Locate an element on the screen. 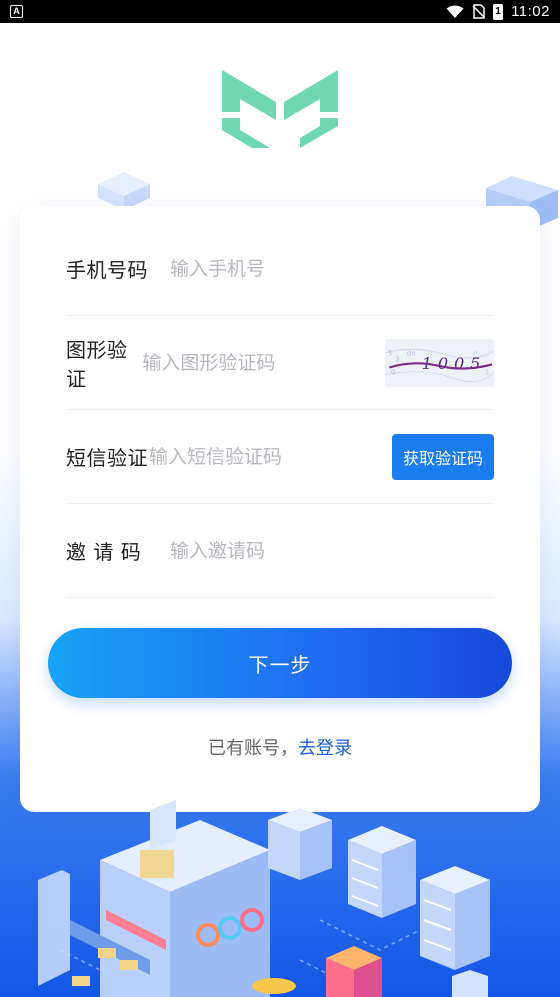 The width and height of the screenshot is (560, 997). app-logo is located at coordinates (280, 109).